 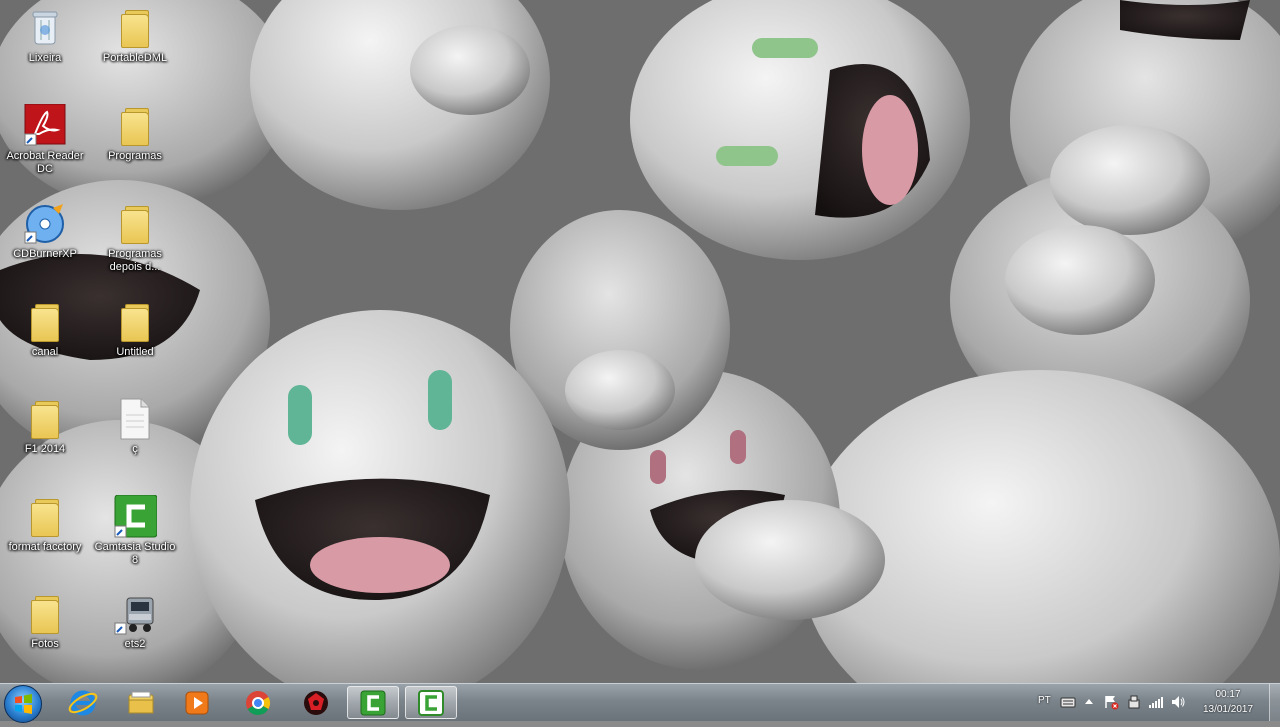 I want to click on taskbar-chrome, so click(x=258, y=702).